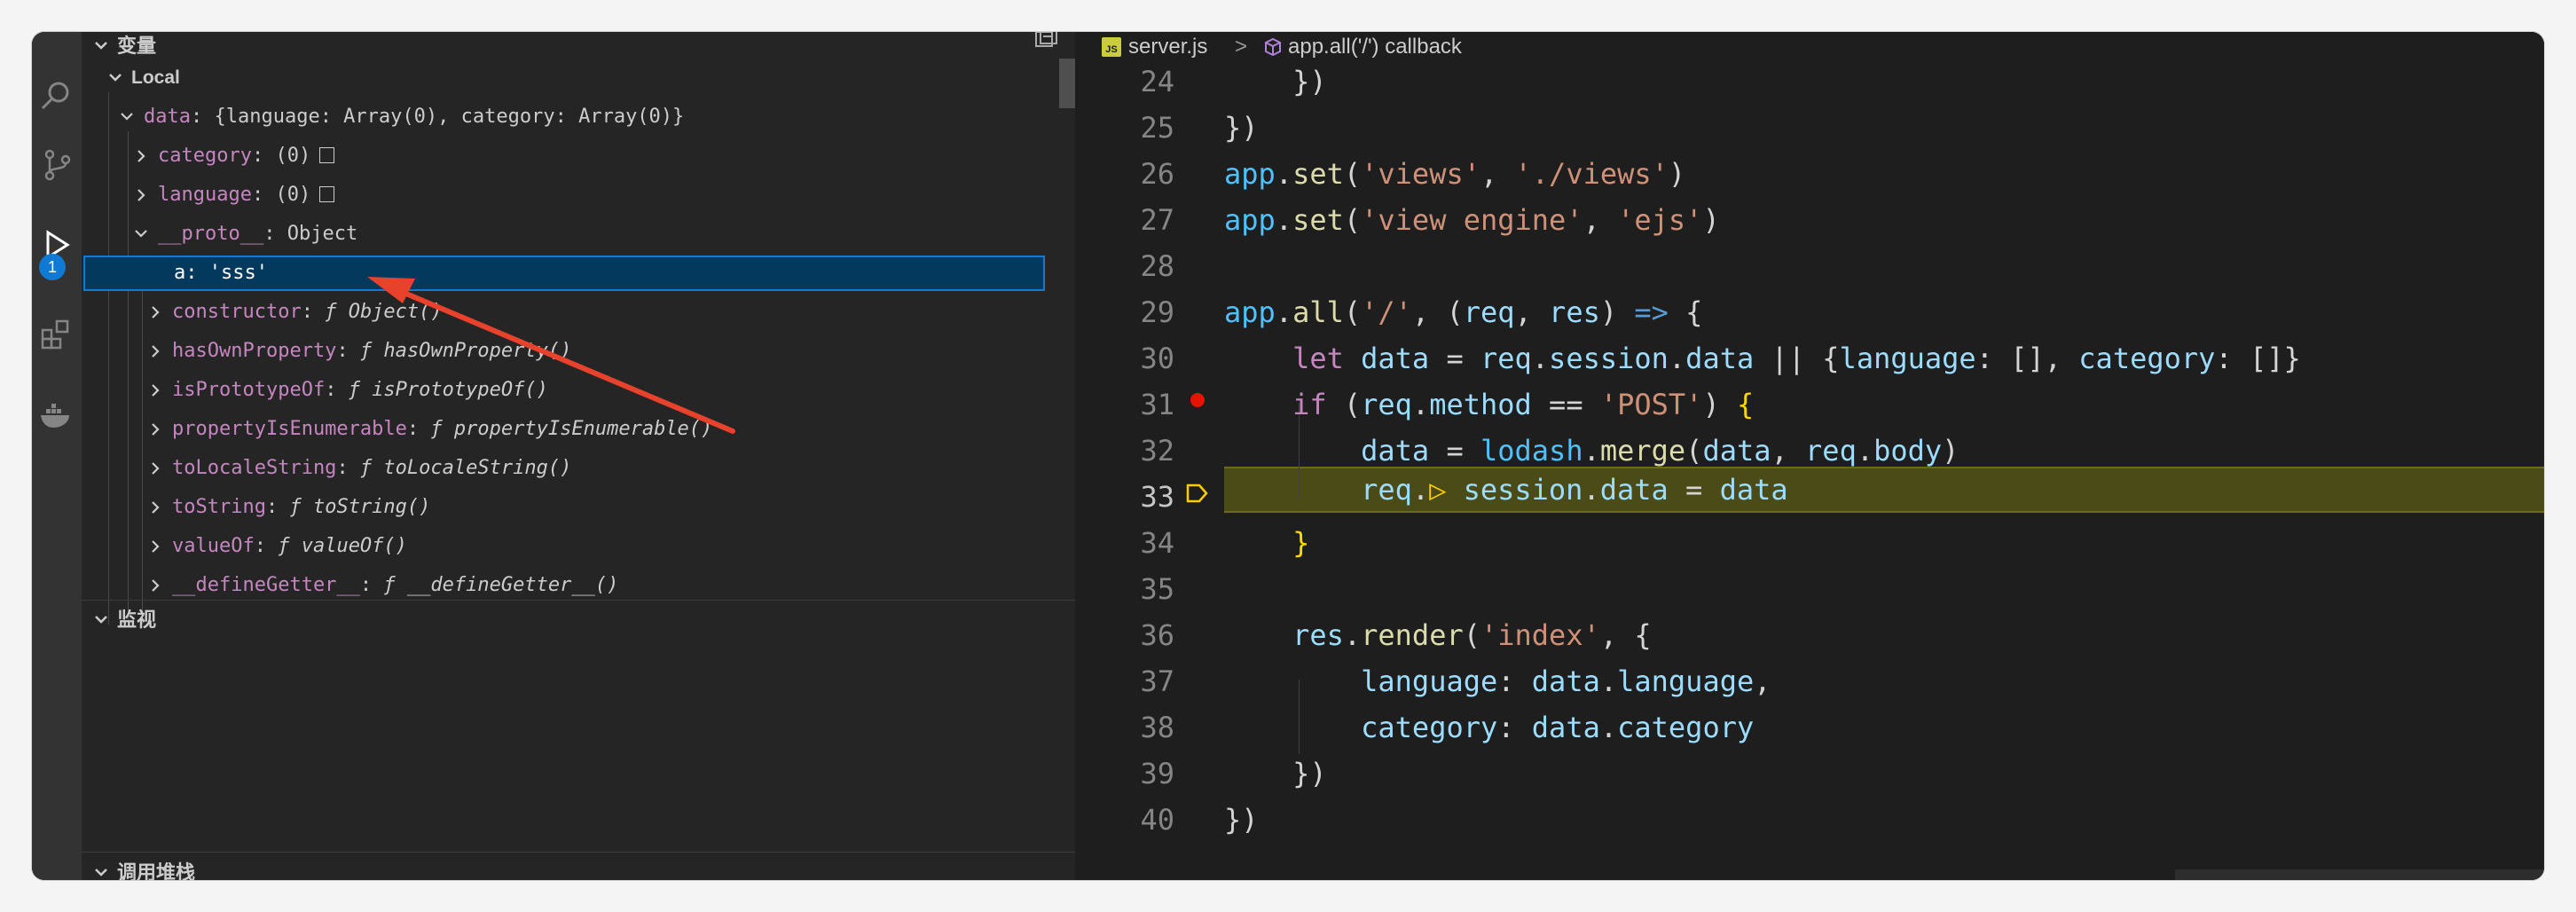  Describe the element at coordinates (1472, 635) in the screenshot. I see `code-line-36: res.render('index', {` at that location.